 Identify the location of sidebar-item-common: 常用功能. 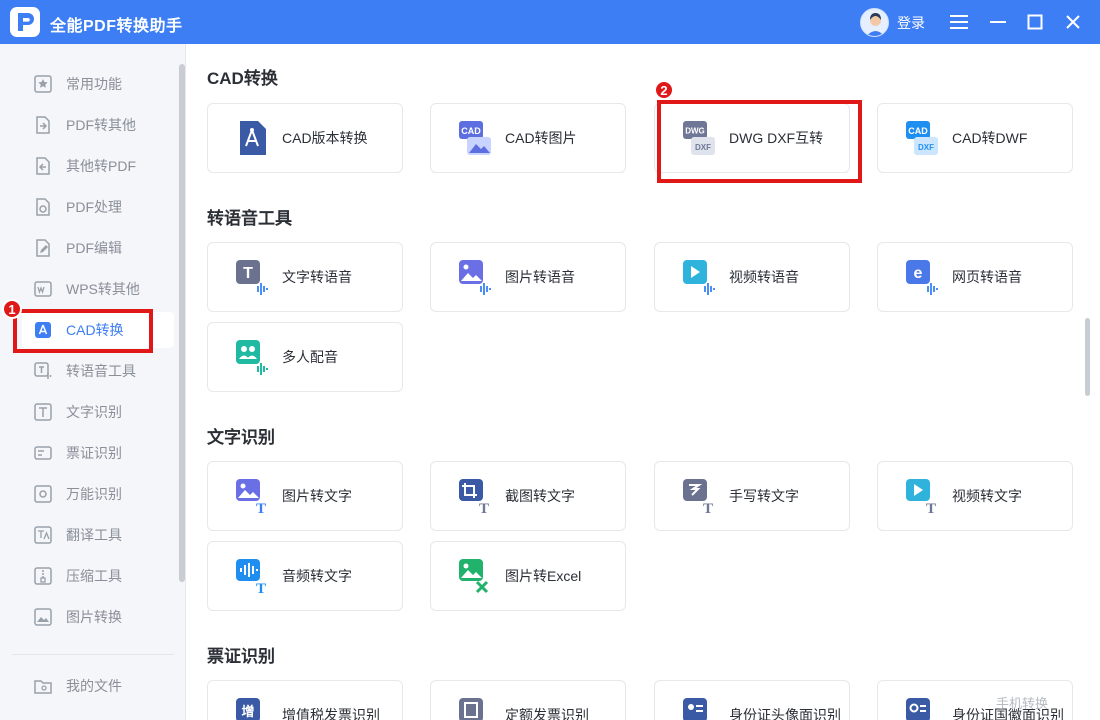
(98, 84).